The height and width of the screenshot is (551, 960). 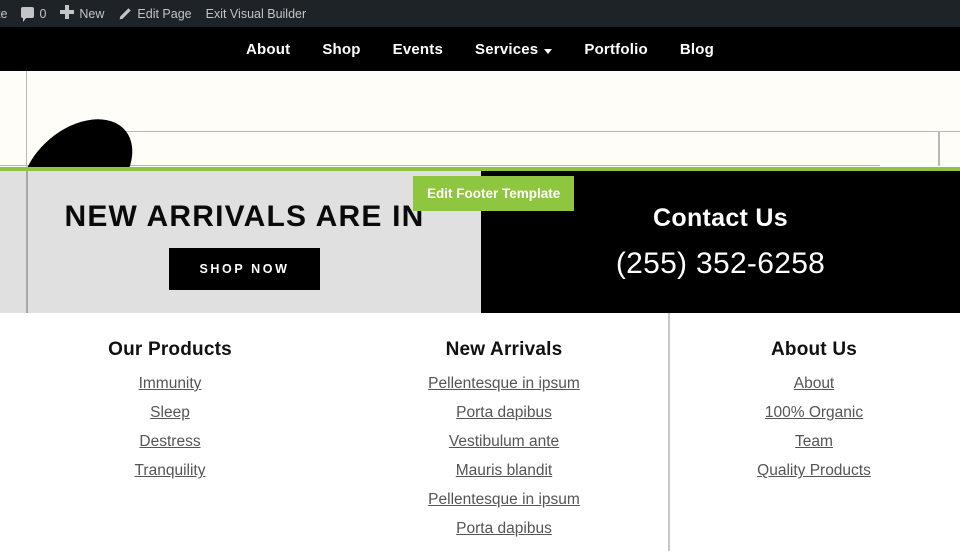 What do you see at coordinates (240, 242) in the screenshot?
I see `footer-promo-panel: NEW ARRIVALS ARE IN SHOP NOW` at bounding box center [240, 242].